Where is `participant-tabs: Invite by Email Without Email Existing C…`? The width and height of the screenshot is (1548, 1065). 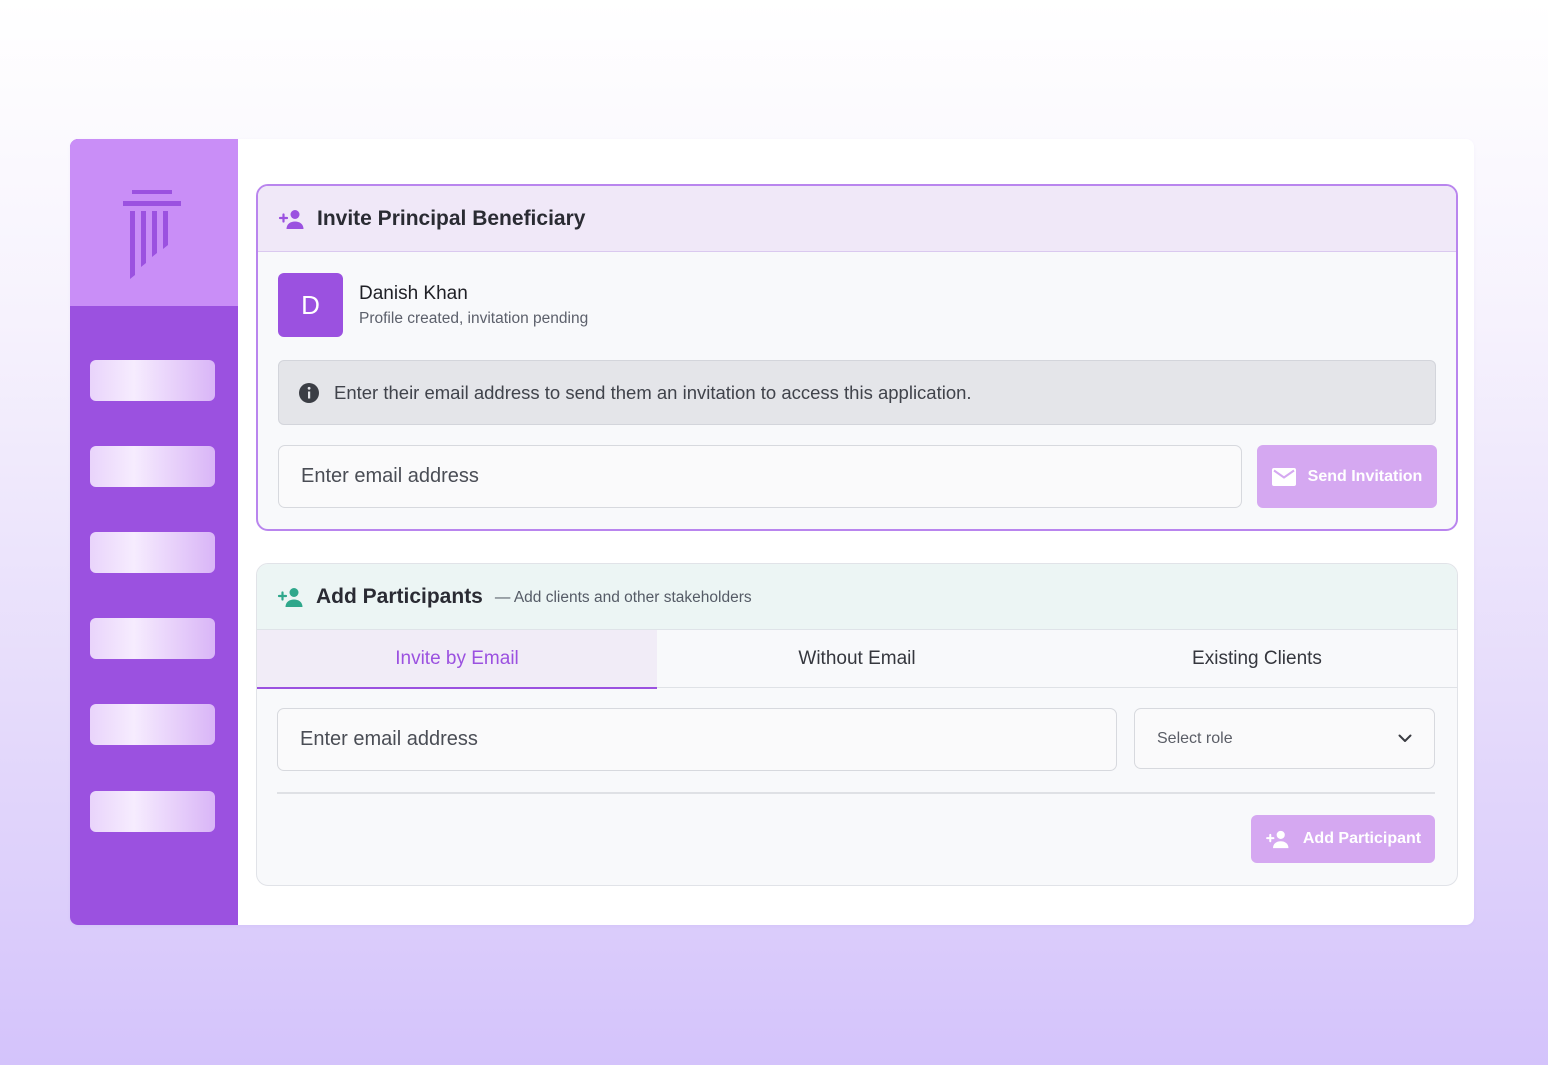 participant-tabs: Invite by Email Without Email Existing C… is located at coordinates (857, 659).